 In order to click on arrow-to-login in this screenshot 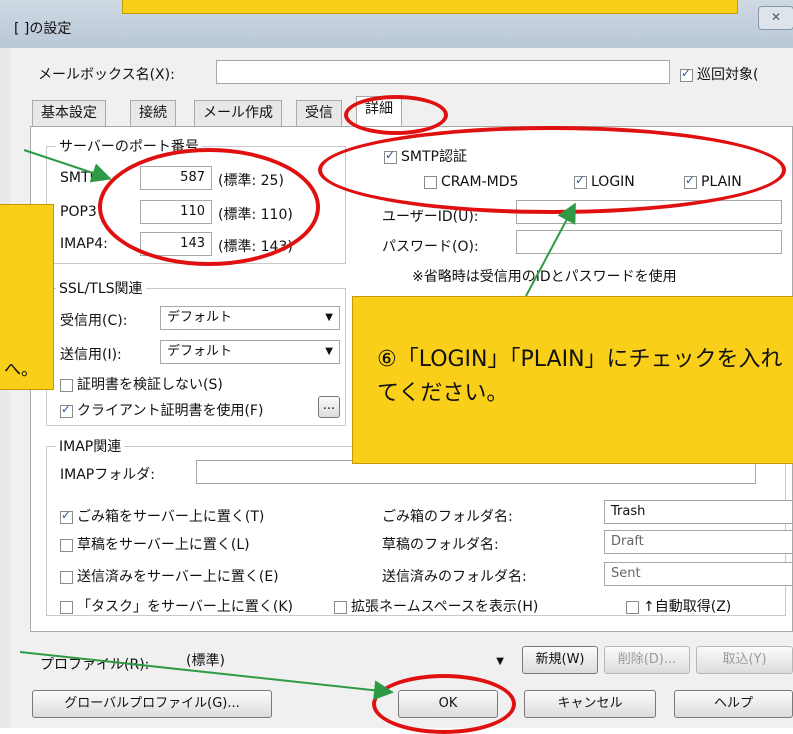, I will do `click(550, 249)`.